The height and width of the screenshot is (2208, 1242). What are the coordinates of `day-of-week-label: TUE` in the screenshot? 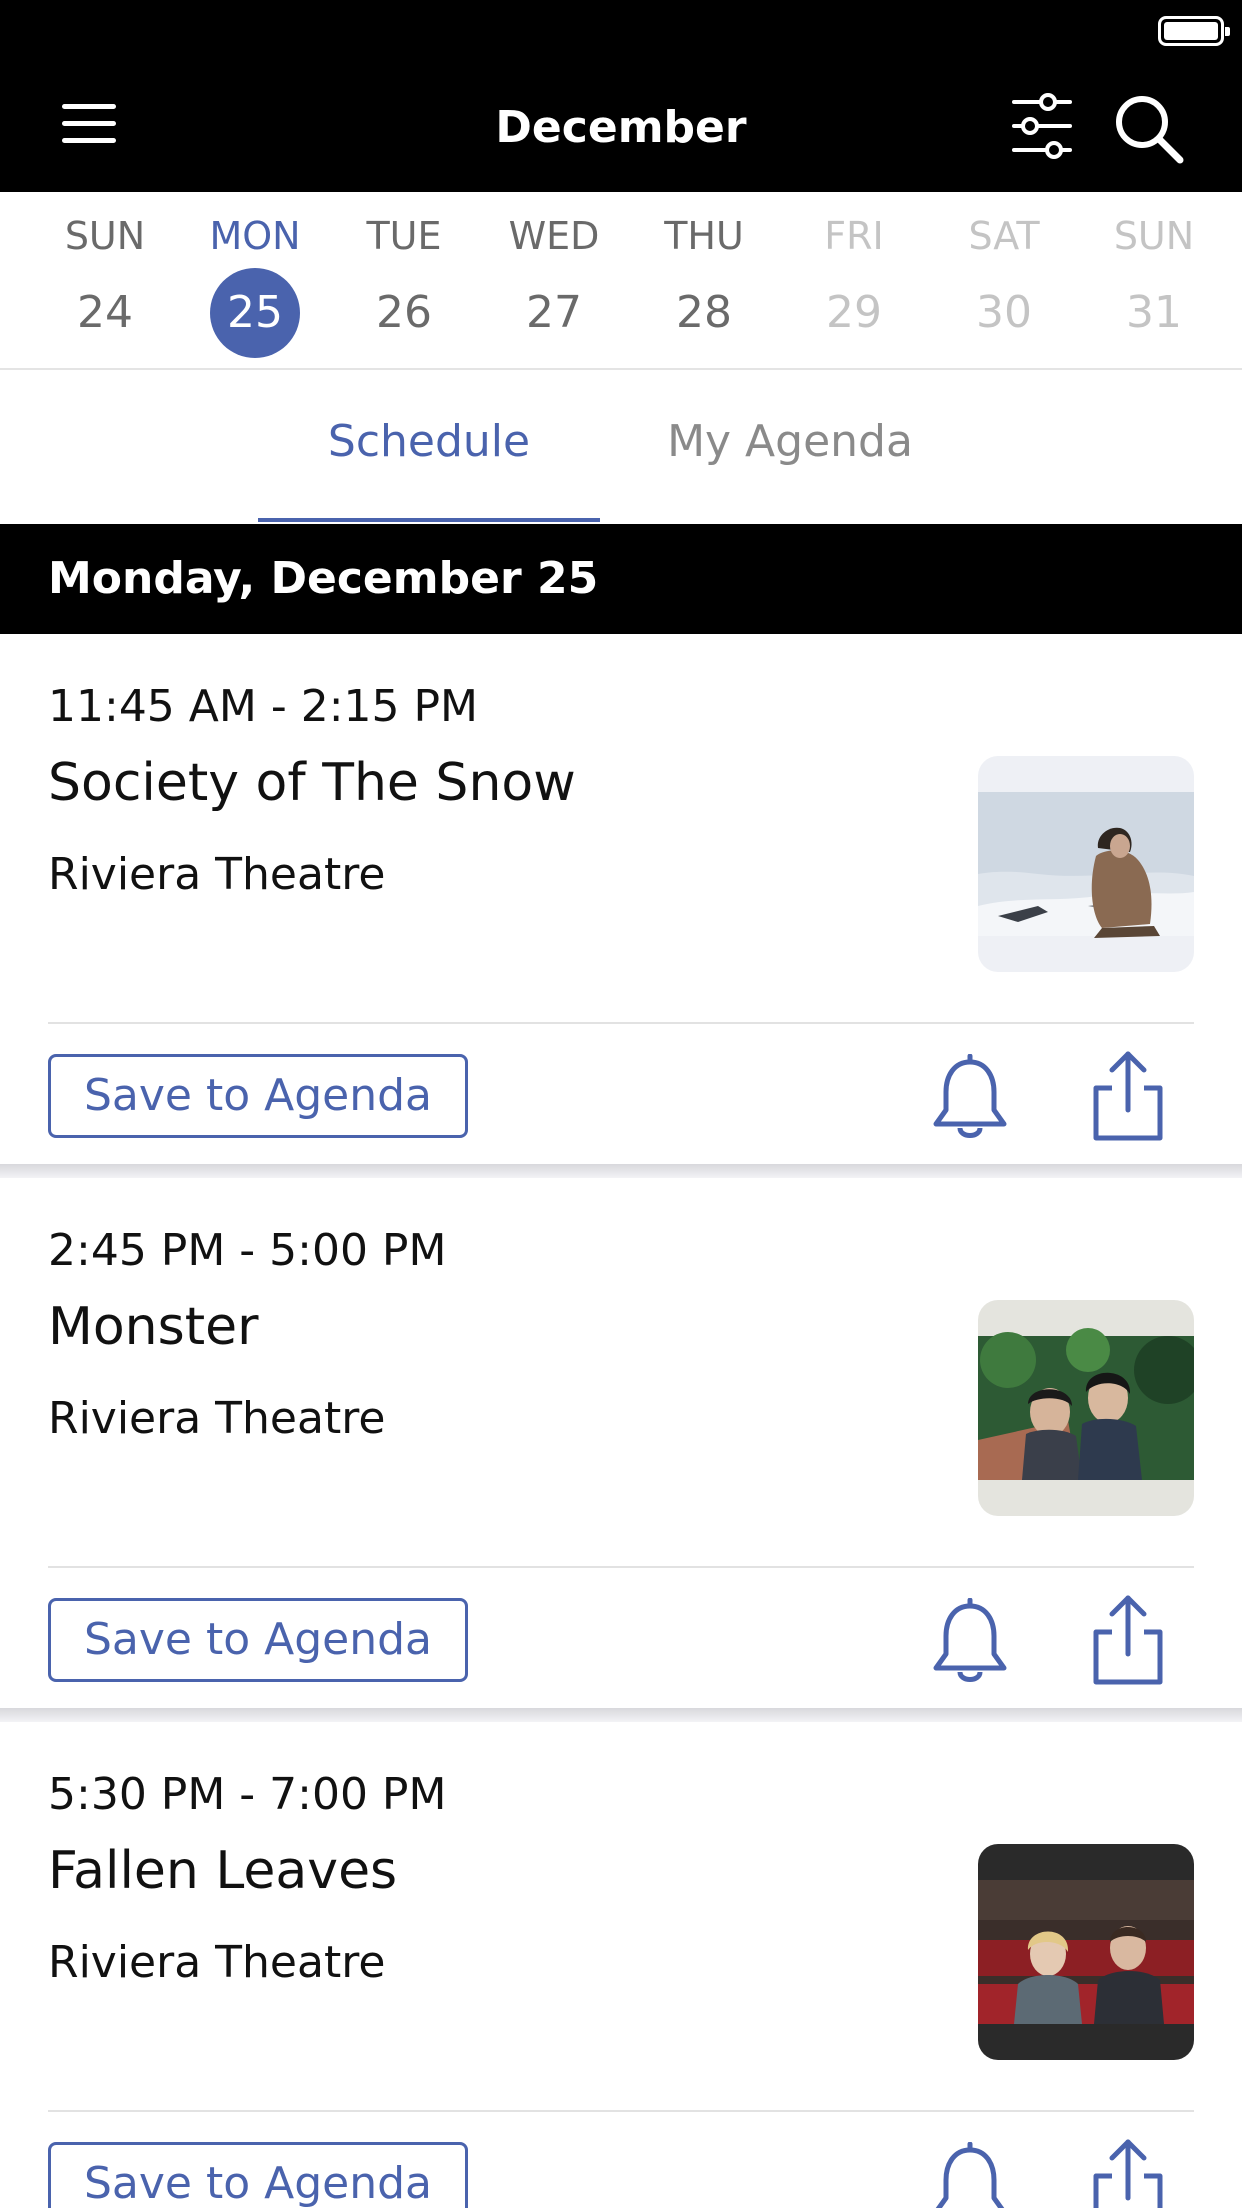 It's located at (404, 236).